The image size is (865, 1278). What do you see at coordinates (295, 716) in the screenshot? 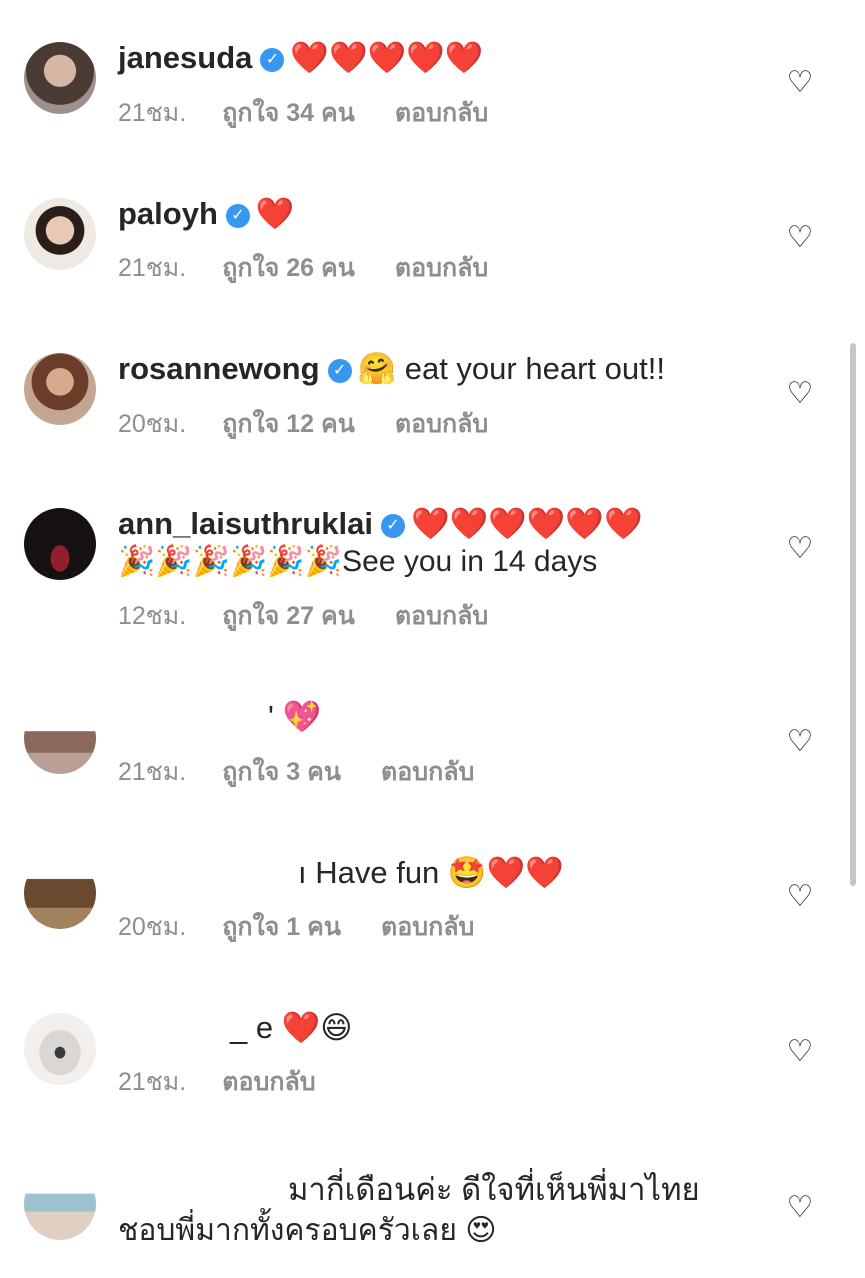
I see `comment-text: ' 💖` at bounding box center [295, 716].